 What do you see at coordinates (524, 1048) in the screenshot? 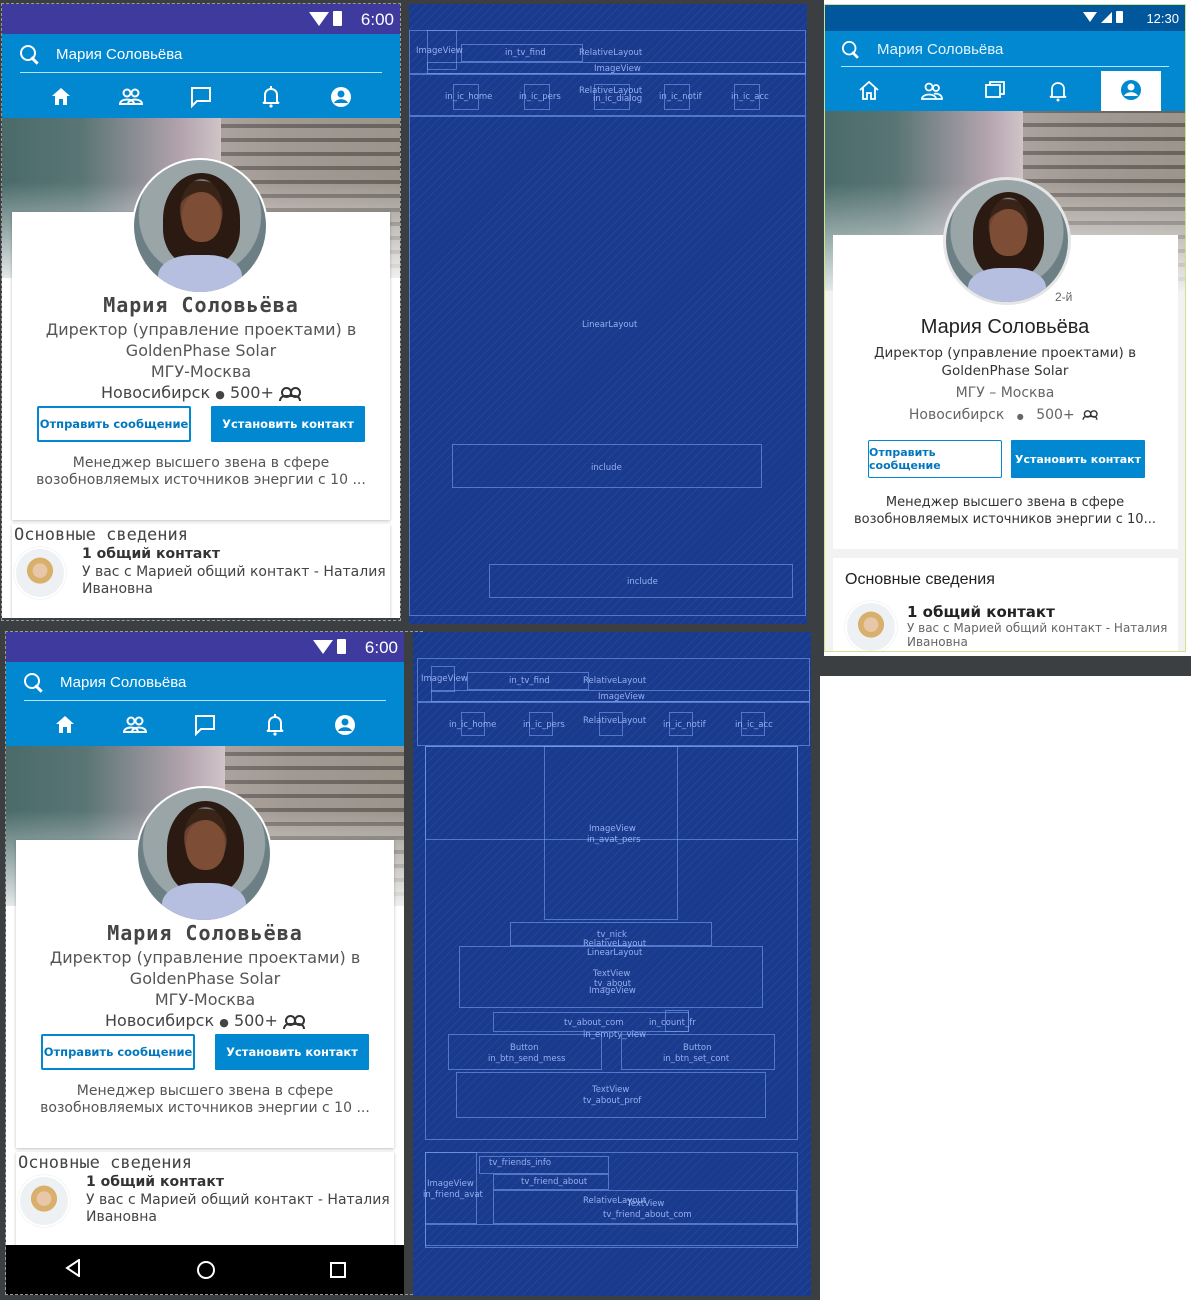
I see `bp-label: Button` at bounding box center [524, 1048].